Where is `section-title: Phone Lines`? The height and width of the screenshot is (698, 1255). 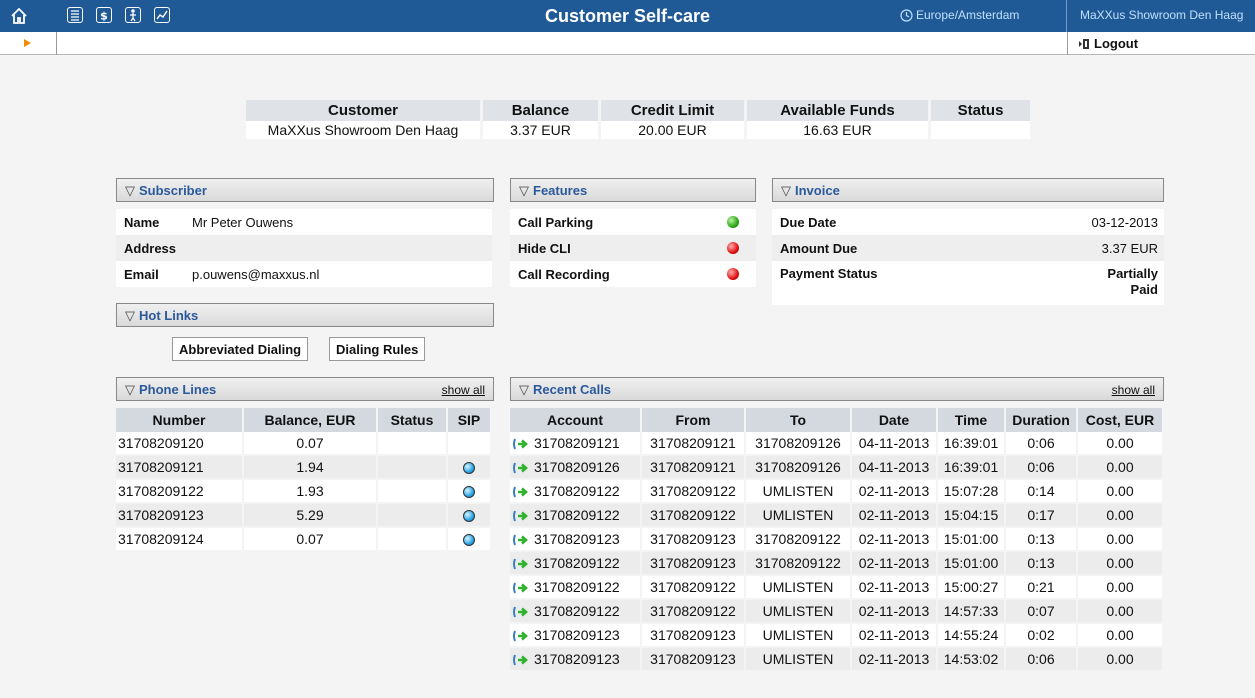
section-title: Phone Lines is located at coordinates (178, 389).